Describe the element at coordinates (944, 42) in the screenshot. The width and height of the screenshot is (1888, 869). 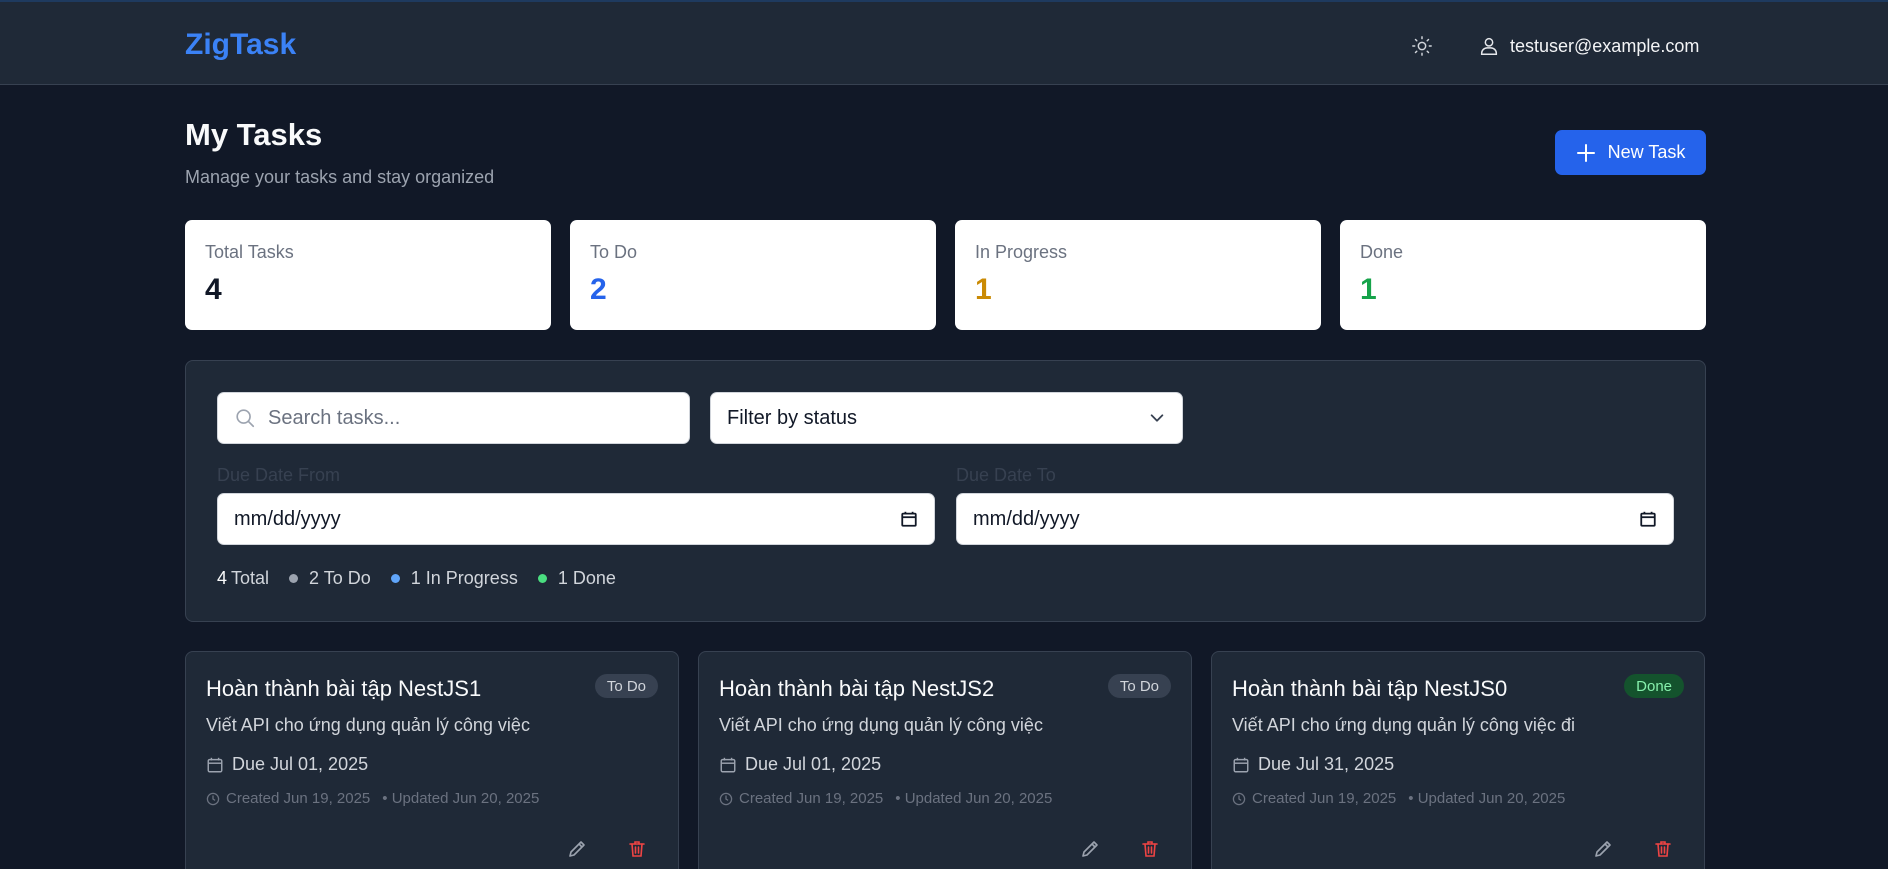
I see `top-navbar: ZigTask testuser@example.com` at that location.